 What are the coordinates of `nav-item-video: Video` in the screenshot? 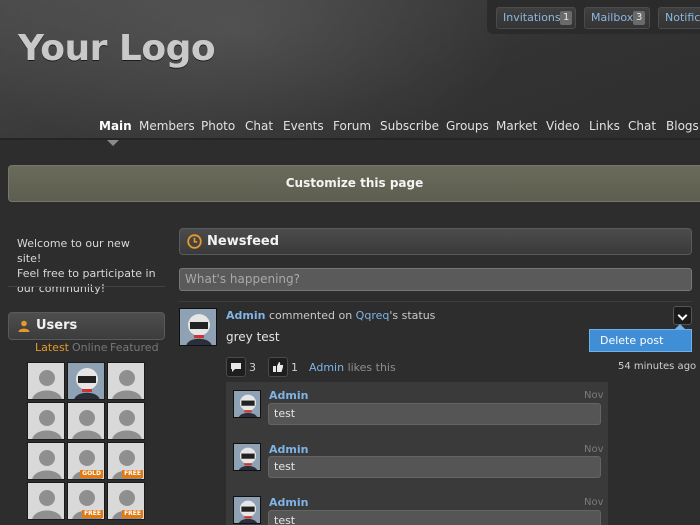 It's located at (563, 126).